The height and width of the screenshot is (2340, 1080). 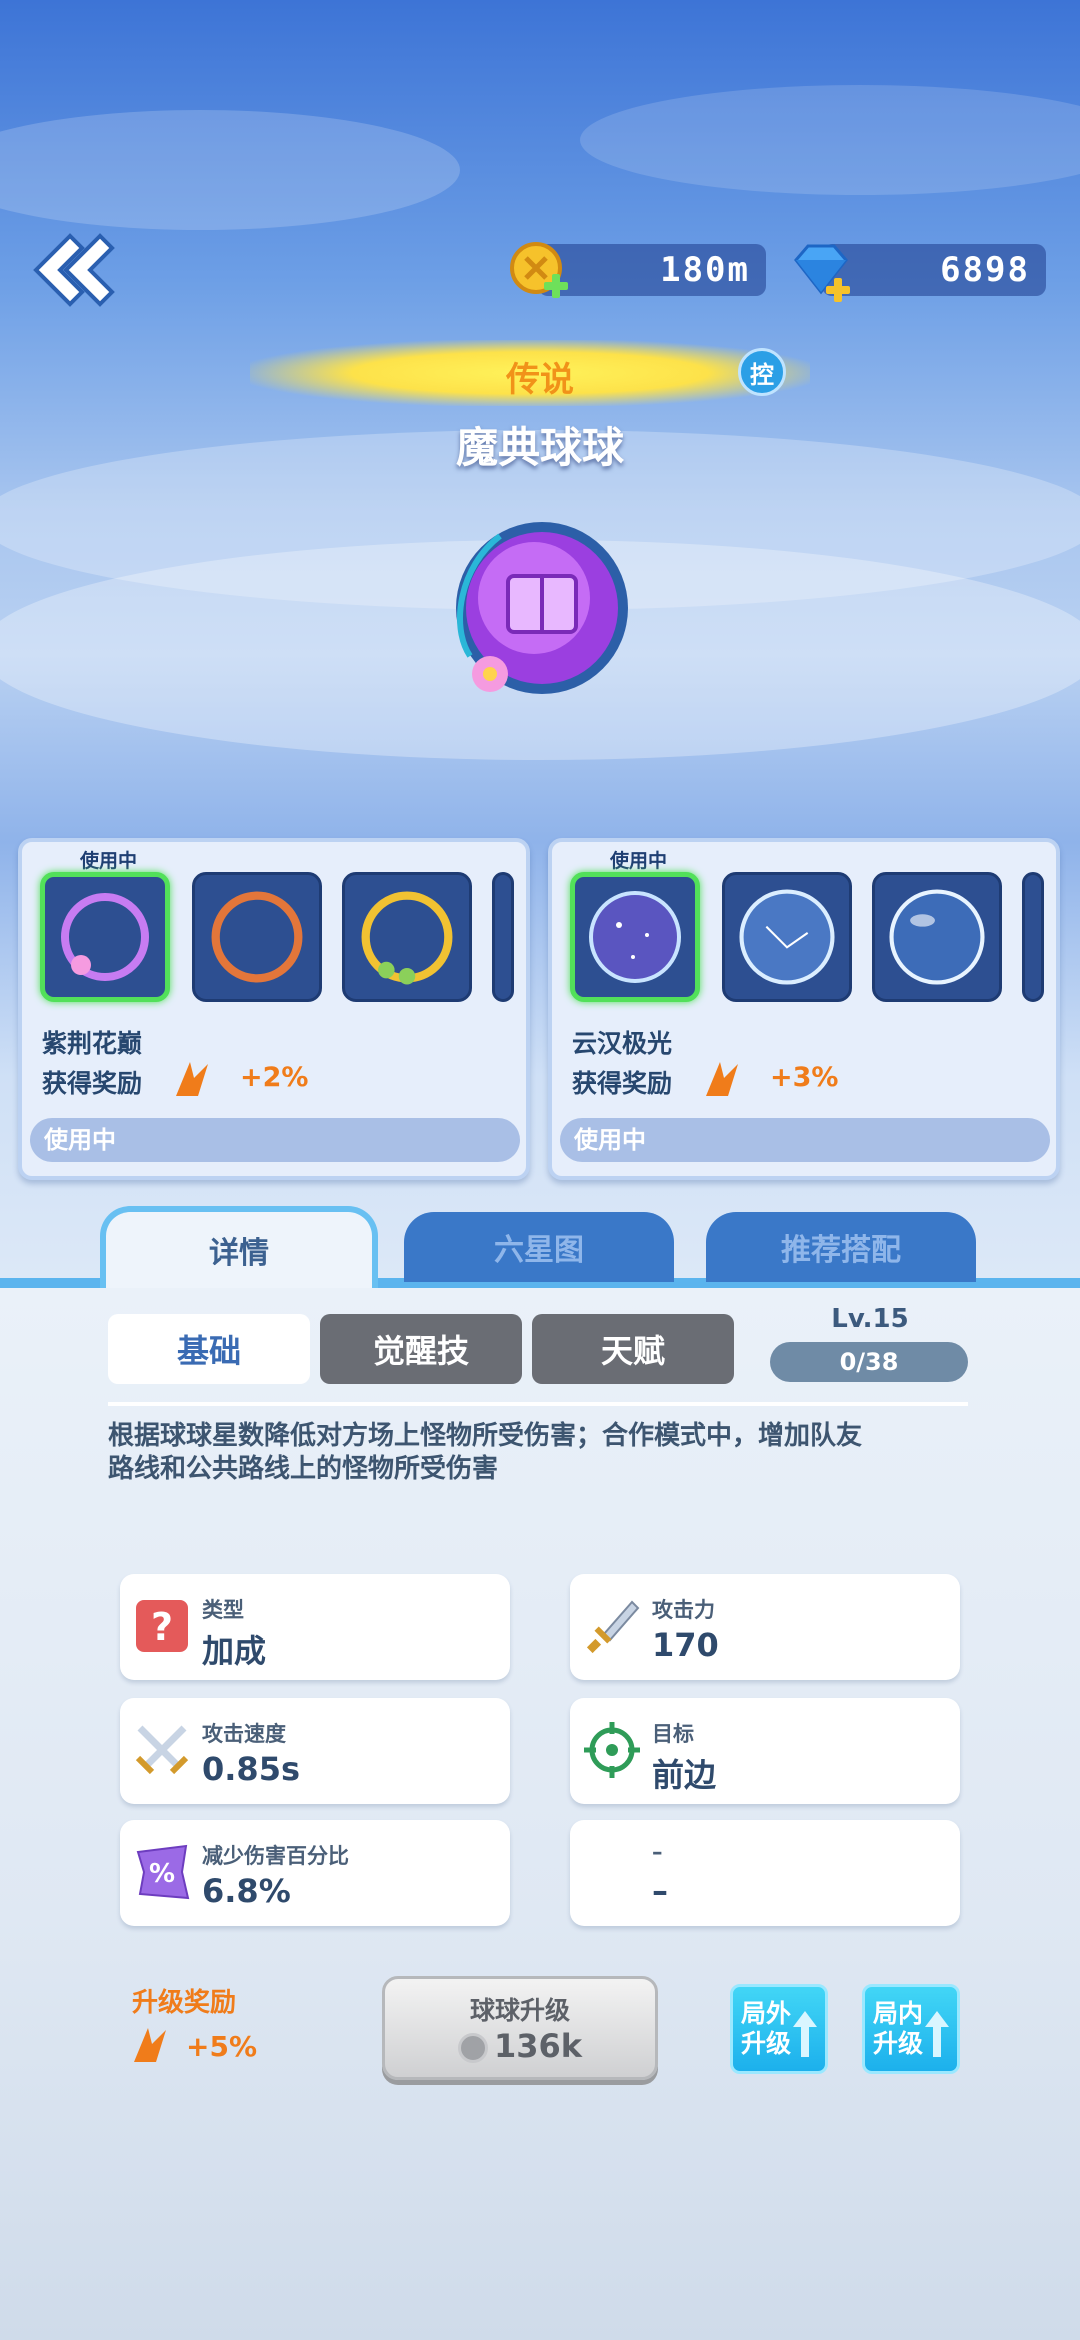 What do you see at coordinates (985, 270) in the screenshot?
I see `gem-amount: 6898` at bounding box center [985, 270].